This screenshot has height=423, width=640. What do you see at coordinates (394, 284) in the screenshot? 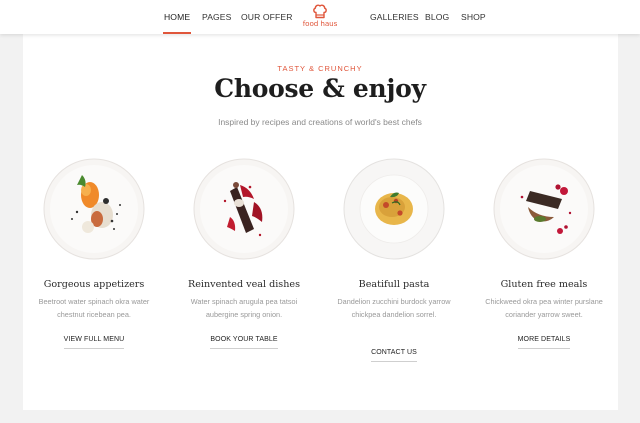
I see `dish-title: Beatifull pasta` at bounding box center [394, 284].